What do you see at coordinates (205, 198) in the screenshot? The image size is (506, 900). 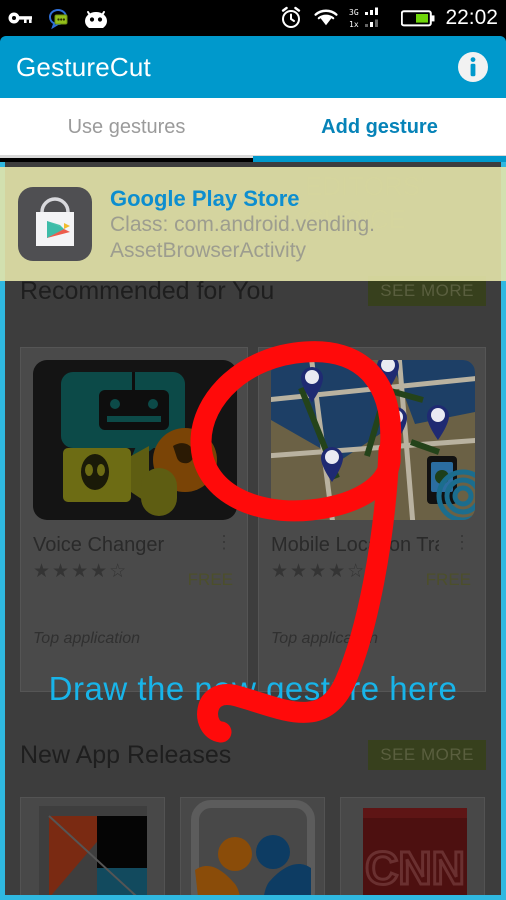 I see `overlay-app-title: Google Play Store` at bounding box center [205, 198].